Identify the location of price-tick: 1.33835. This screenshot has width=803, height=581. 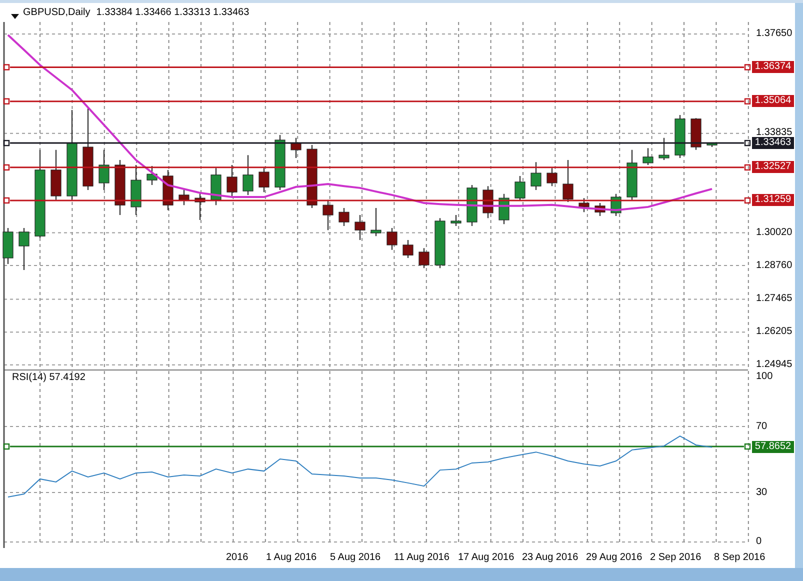
(774, 133).